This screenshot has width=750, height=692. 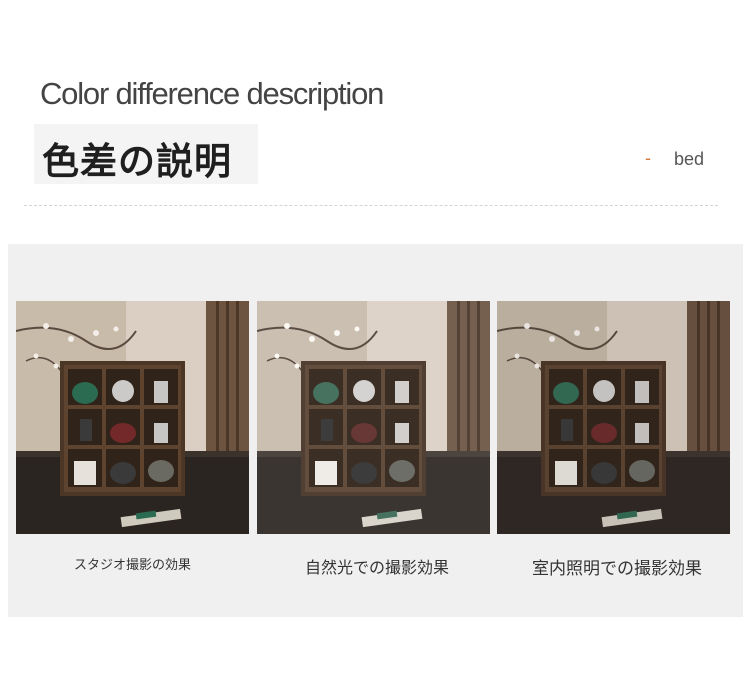 I want to click on bed-link: bed, so click(x=689, y=159).